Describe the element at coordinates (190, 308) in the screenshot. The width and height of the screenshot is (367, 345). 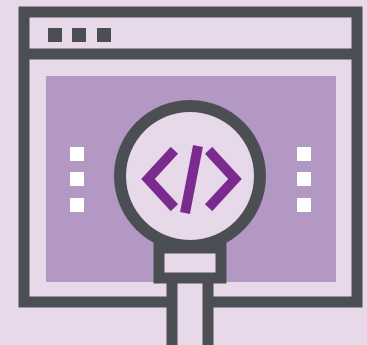
I see `magnifier-handle-shaft` at that location.